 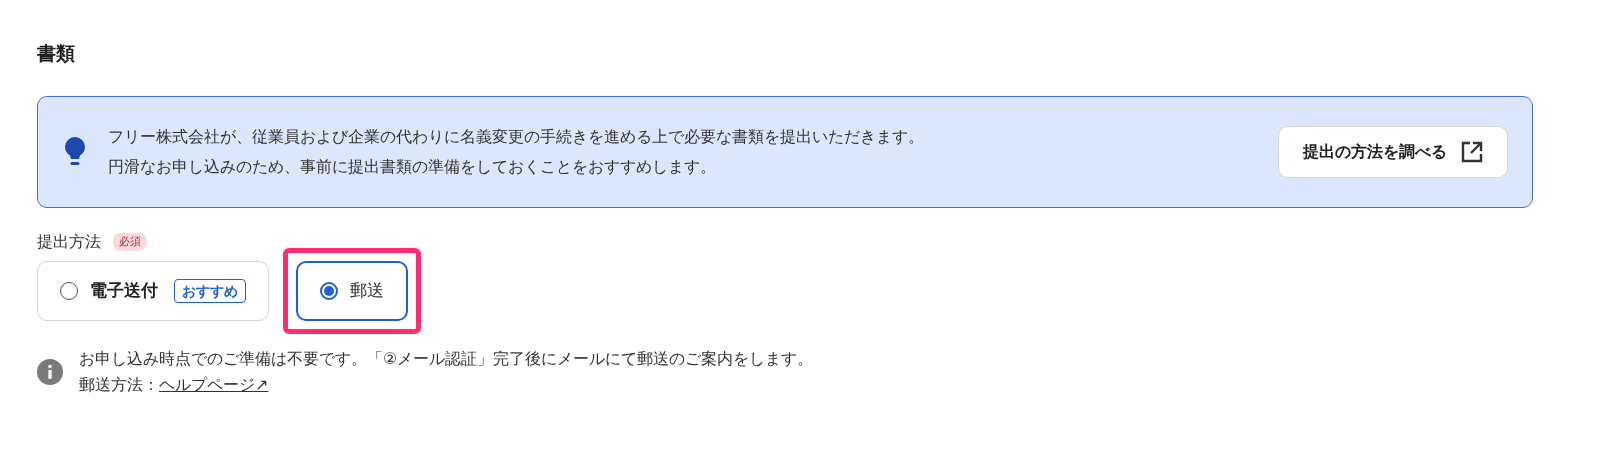 I want to click on radio-option: 電子送付 おすすめ, so click(x=153, y=291).